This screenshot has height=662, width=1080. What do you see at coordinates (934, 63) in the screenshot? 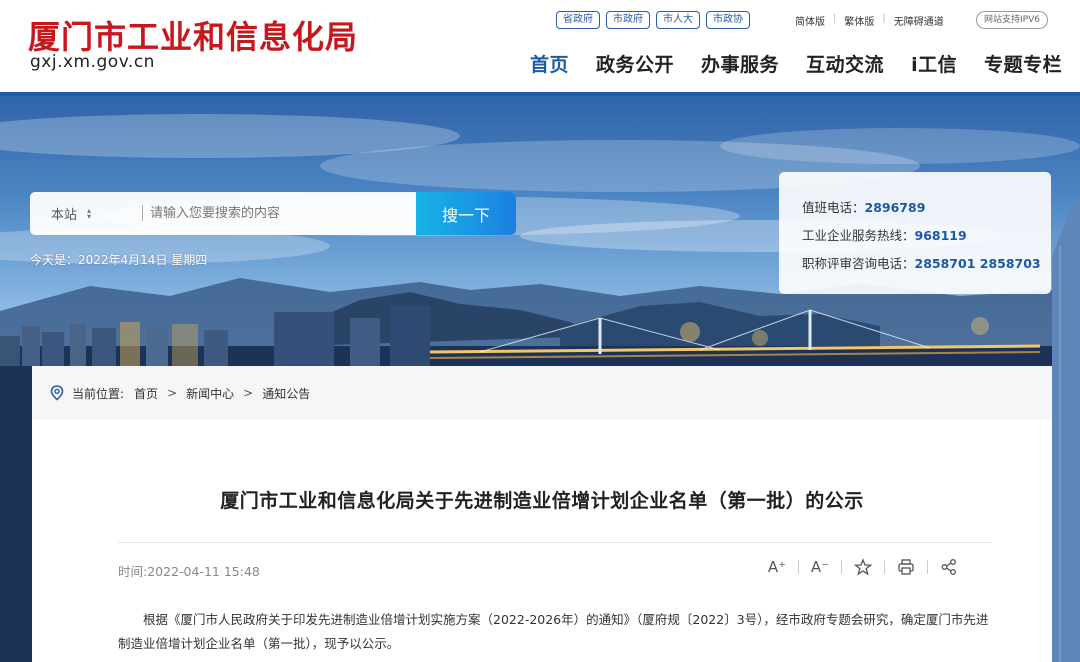
I see `nav-i-gongxin: i工信` at bounding box center [934, 63].